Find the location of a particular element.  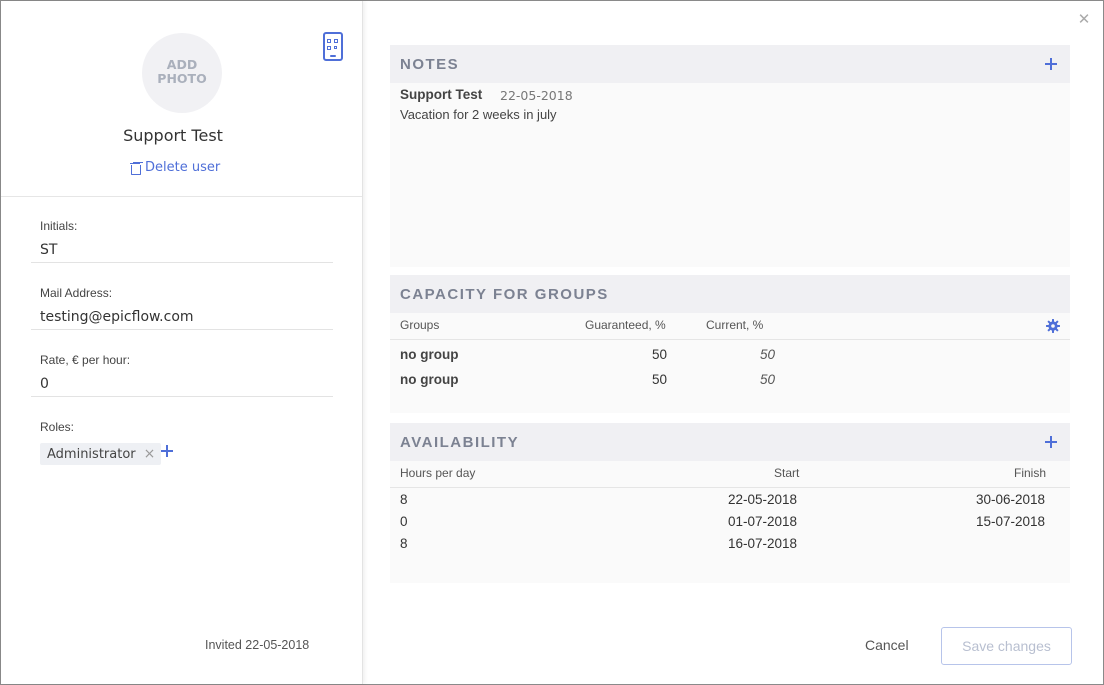

finish-date: 15-07-2018 is located at coordinates (1011, 521).